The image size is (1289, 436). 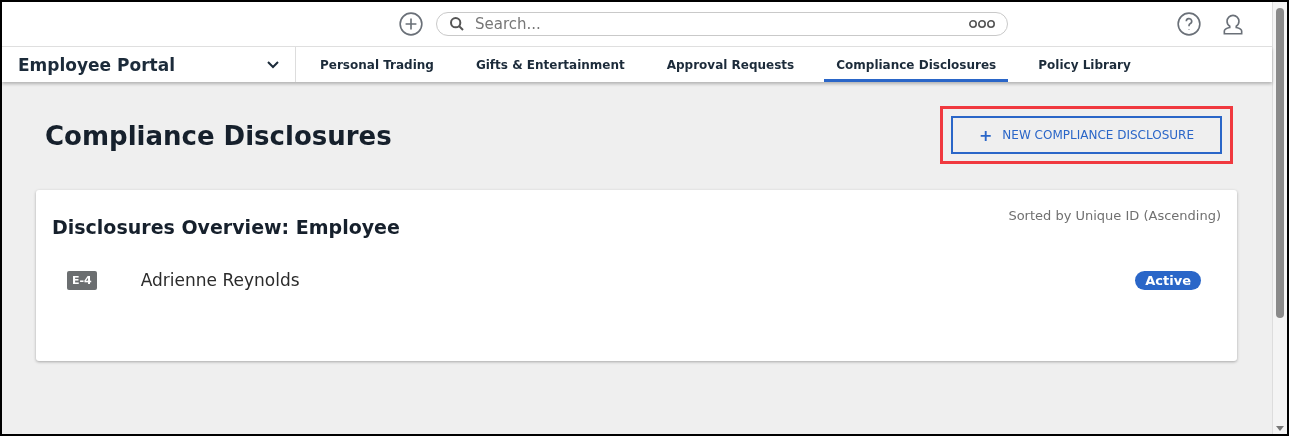 What do you see at coordinates (1189, 24) in the screenshot?
I see `help-icon` at bounding box center [1189, 24].